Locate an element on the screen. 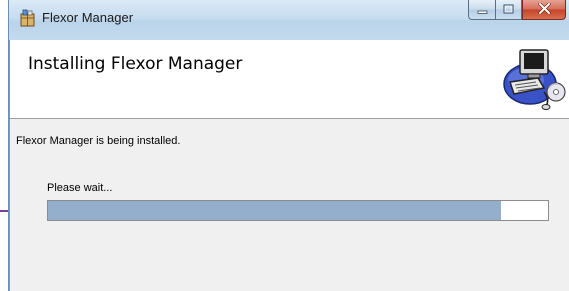 Image resolution: width=569 pixels, height=291 pixels. installer-package-icon is located at coordinates (28, 18).